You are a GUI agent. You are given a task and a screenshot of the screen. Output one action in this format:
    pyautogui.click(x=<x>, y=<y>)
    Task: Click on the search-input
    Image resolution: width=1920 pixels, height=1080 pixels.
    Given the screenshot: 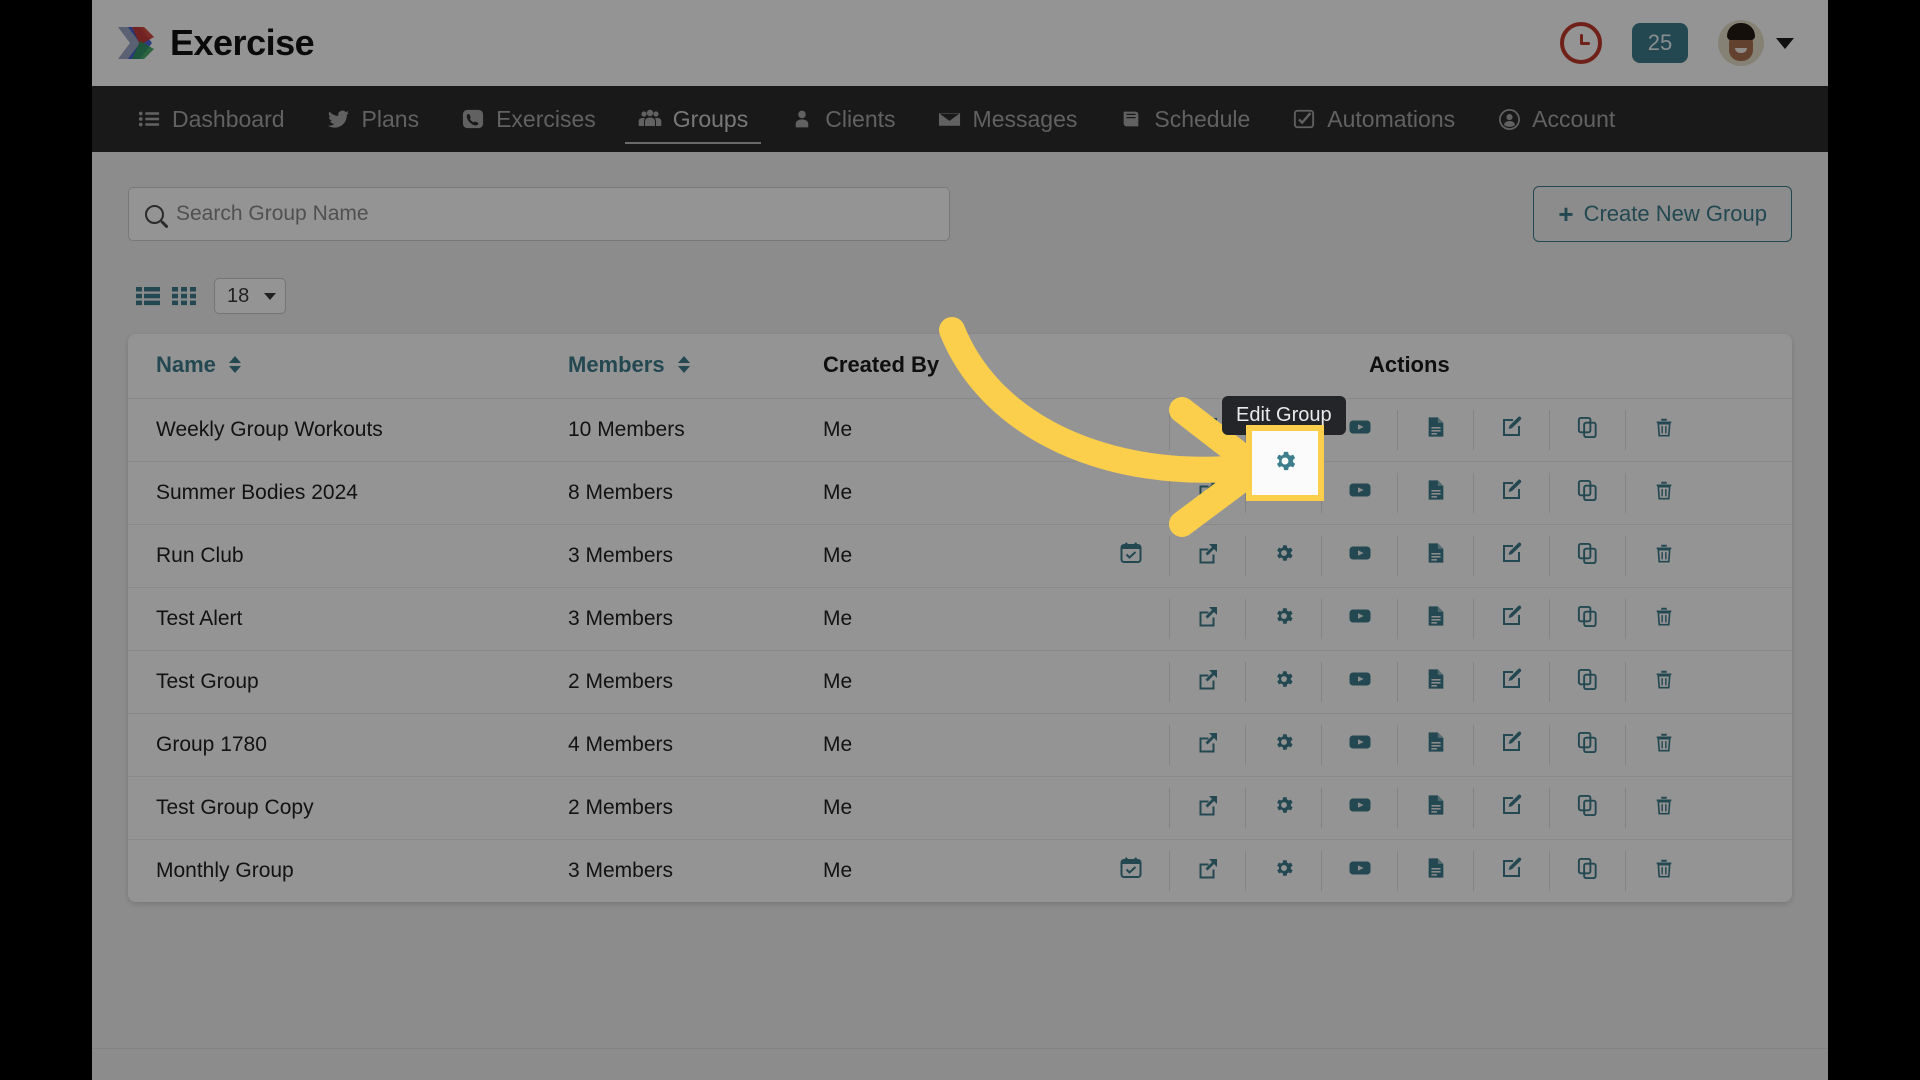 What is the action you would take?
    pyautogui.click(x=554, y=214)
    